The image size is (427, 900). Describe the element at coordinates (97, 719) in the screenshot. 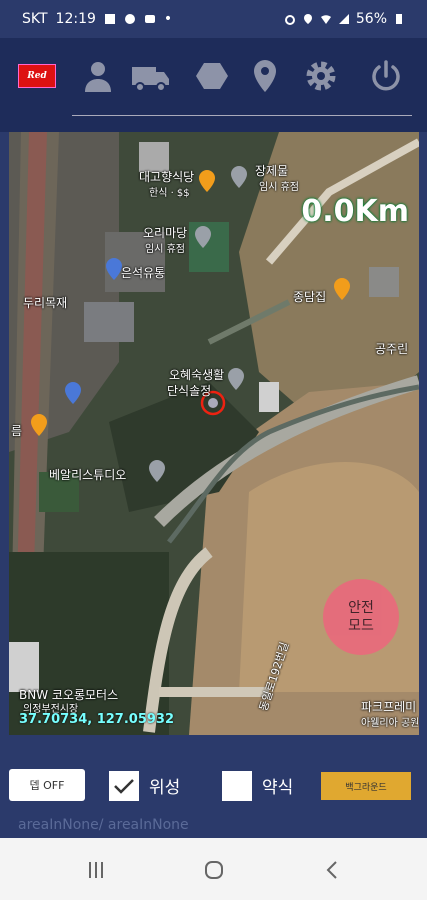

I see `coordinates-readout: 37.70734, 127.05932` at that location.